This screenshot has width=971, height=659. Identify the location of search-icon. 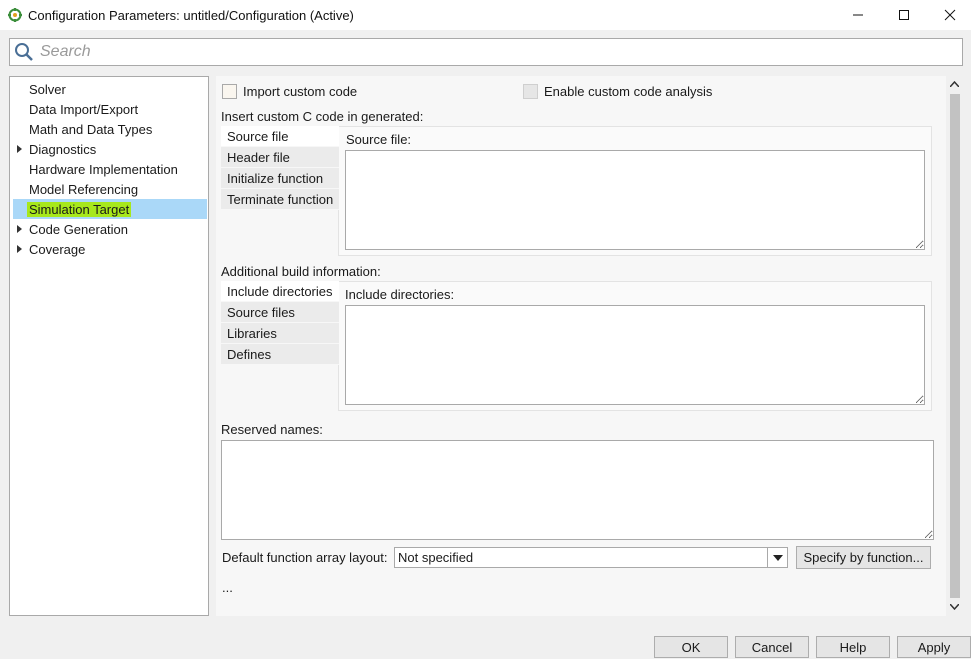
(24, 52).